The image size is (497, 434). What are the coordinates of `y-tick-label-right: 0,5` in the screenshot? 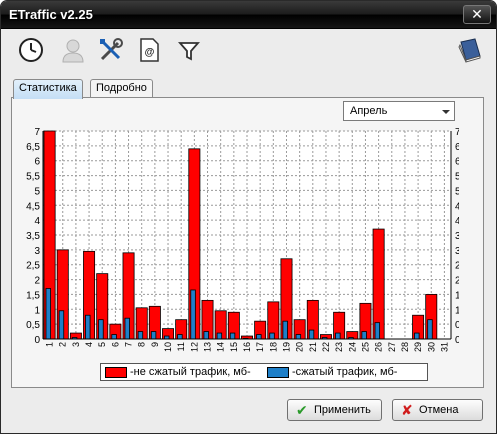 It's located at (457, 325).